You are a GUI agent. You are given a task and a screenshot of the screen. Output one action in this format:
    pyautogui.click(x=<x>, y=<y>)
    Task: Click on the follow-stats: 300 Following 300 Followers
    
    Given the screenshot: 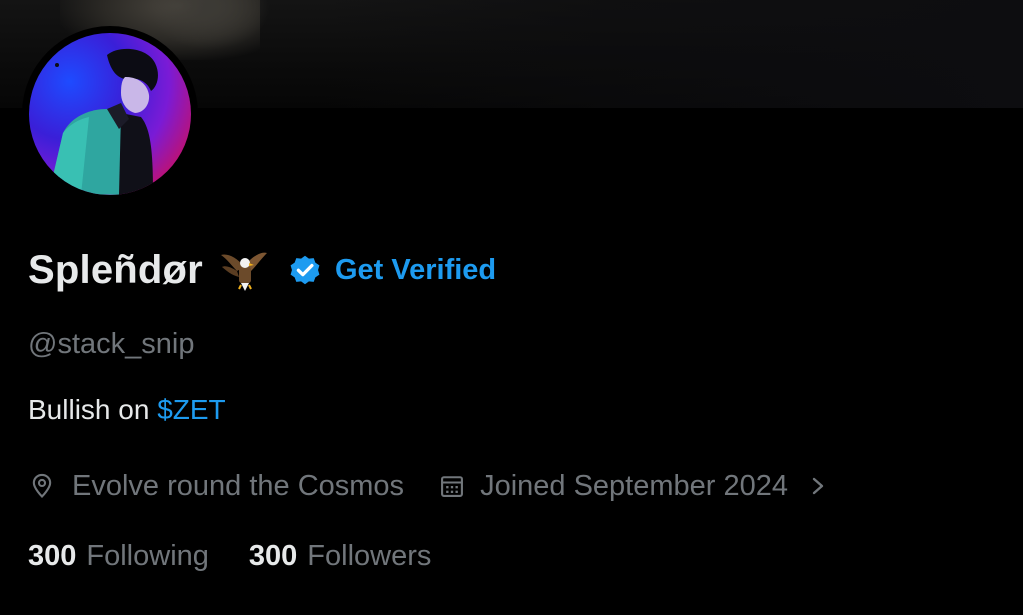 What is the action you would take?
    pyautogui.click(x=229, y=556)
    